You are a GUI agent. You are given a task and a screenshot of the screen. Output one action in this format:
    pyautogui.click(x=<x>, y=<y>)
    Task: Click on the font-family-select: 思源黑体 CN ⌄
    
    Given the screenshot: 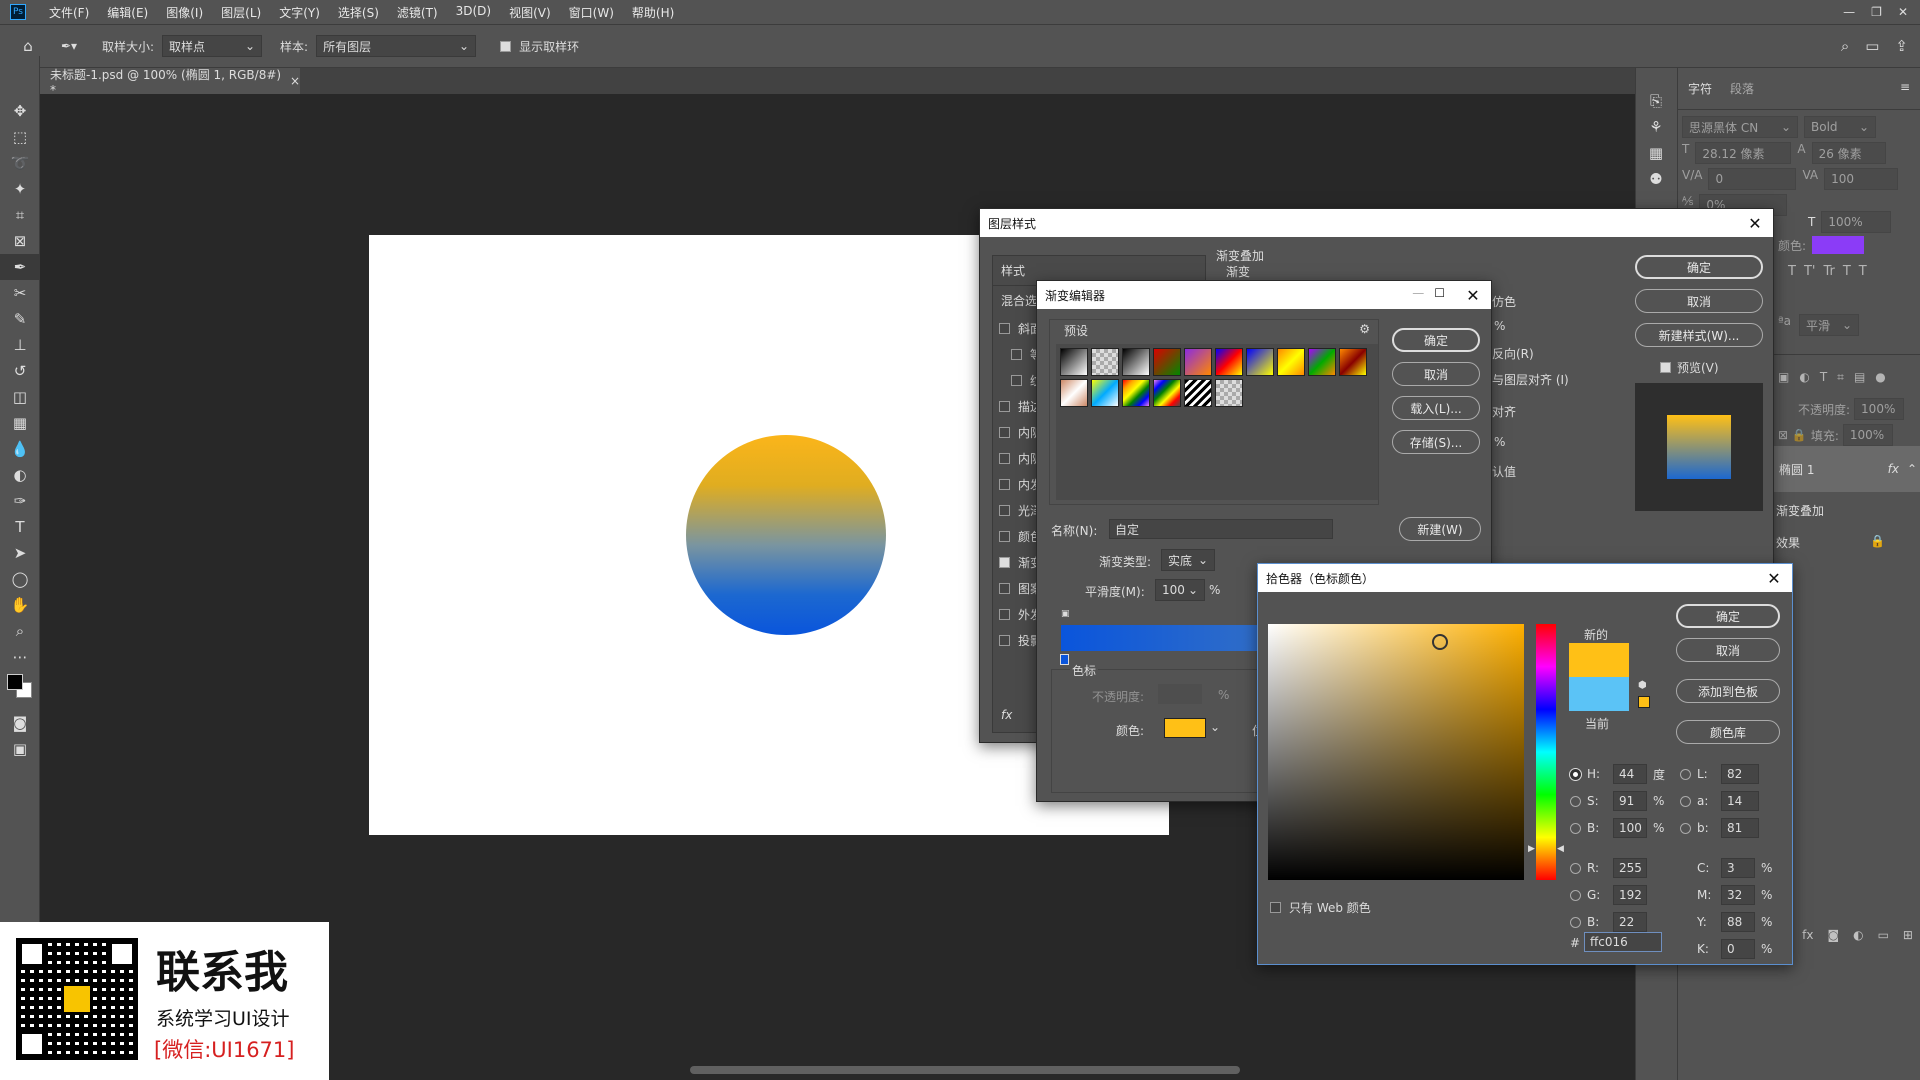 What is the action you would take?
    pyautogui.click(x=1740, y=127)
    